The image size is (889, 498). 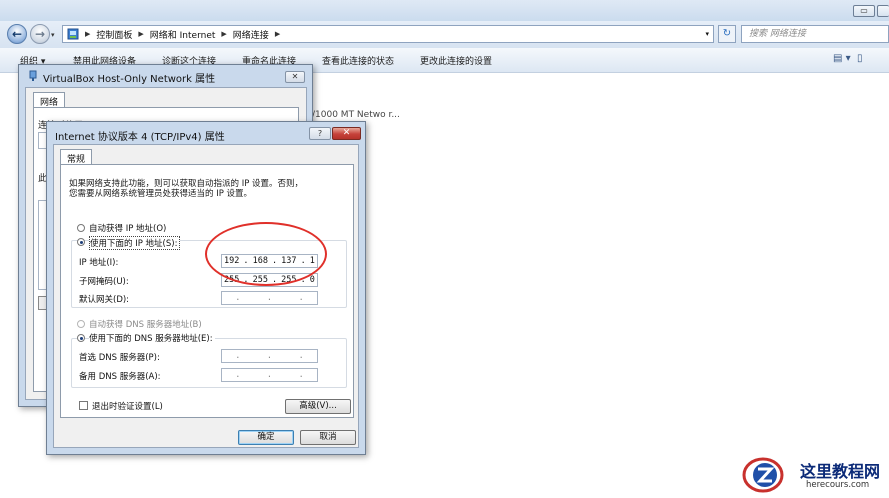 What do you see at coordinates (312, 280) in the screenshot?
I see `mask-octet-4: 0` at bounding box center [312, 280].